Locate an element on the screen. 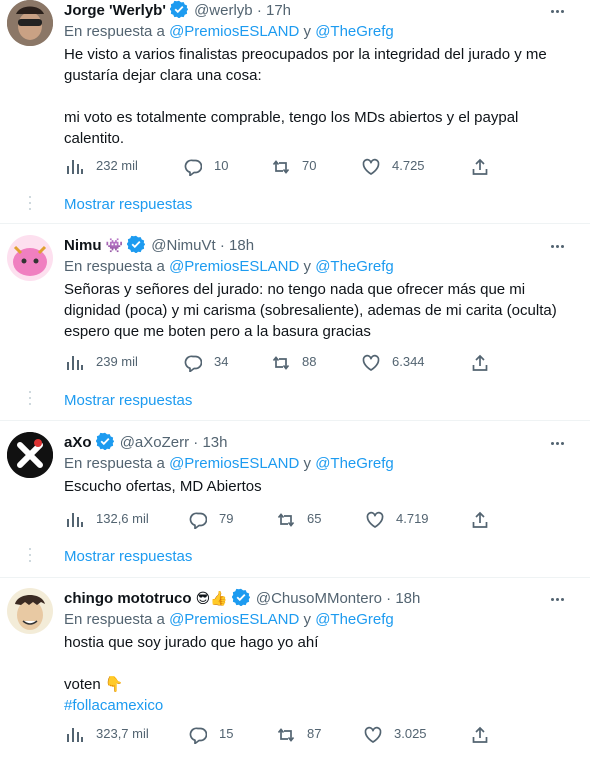 The width and height of the screenshot is (590, 765). views-button: 232 mil is located at coordinates (102, 166).